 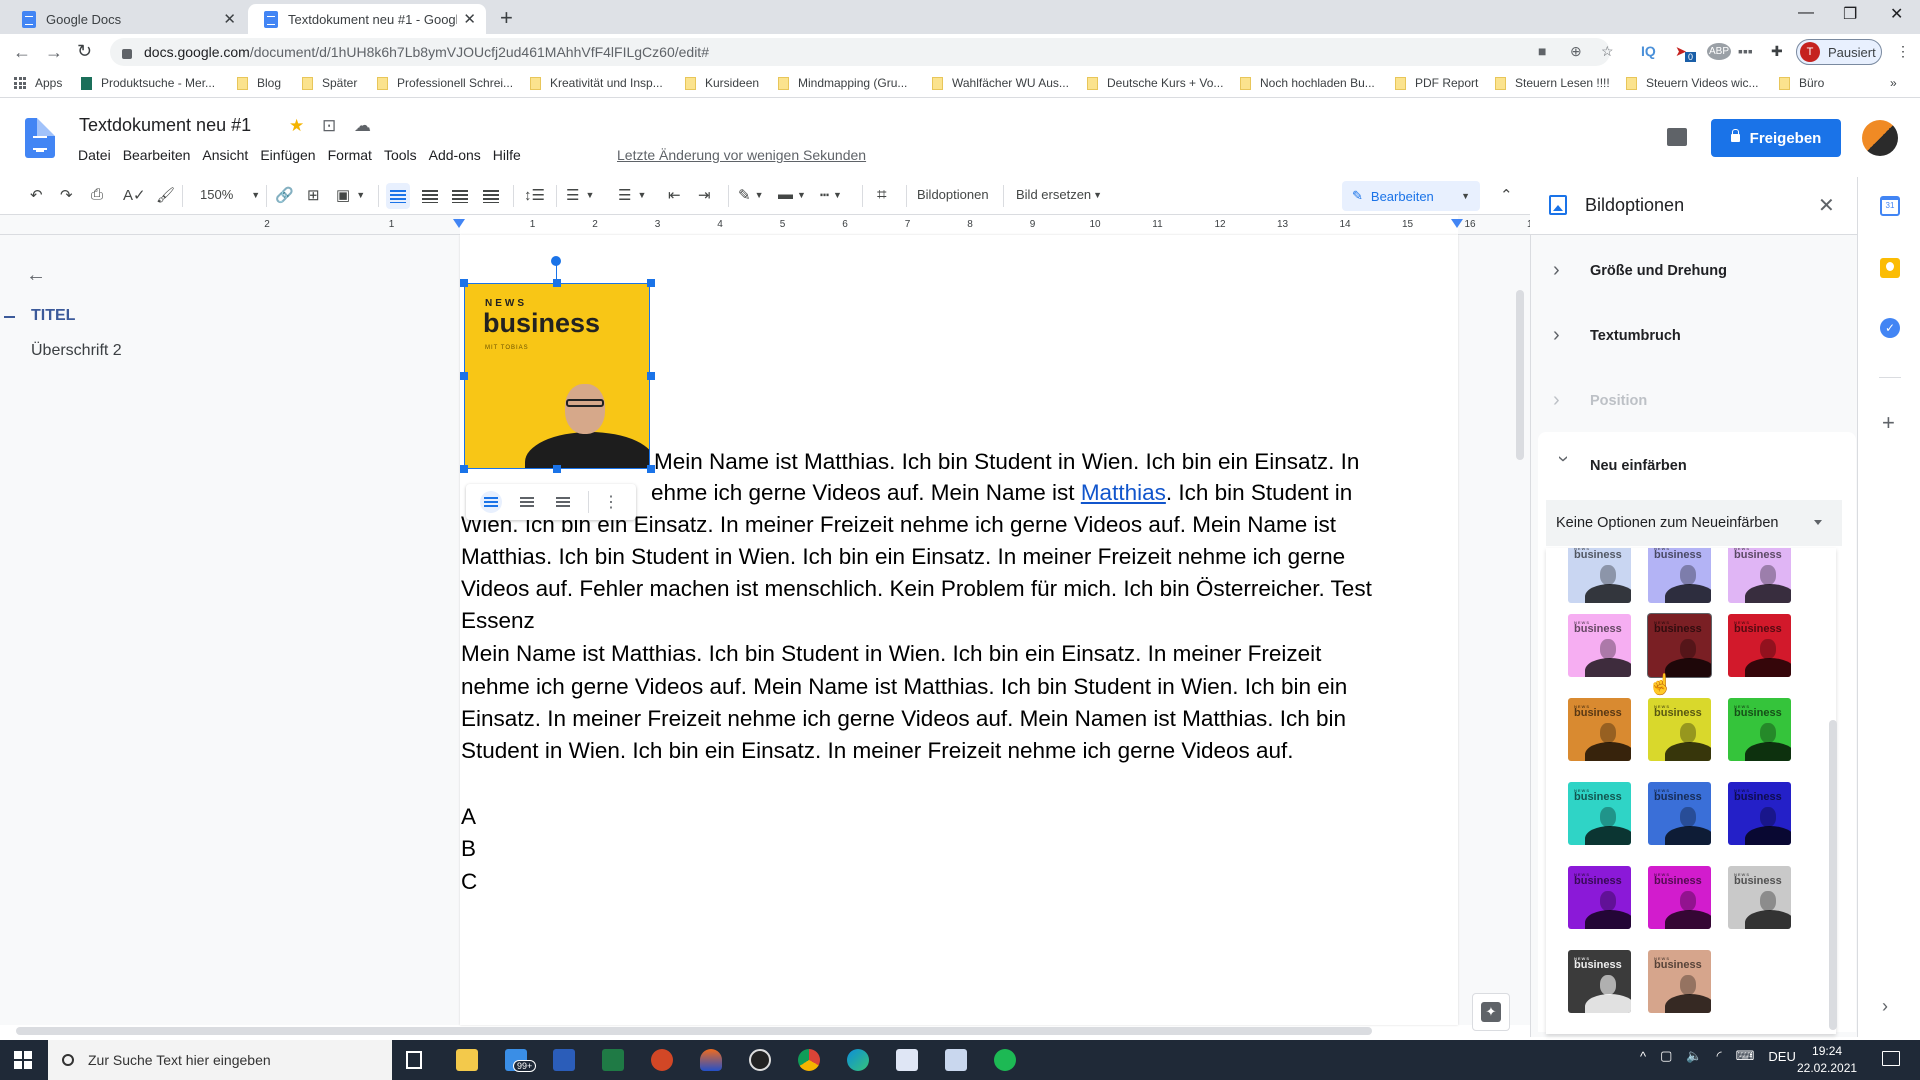 I want to click on align-right-button, so click(x=460, y=196).